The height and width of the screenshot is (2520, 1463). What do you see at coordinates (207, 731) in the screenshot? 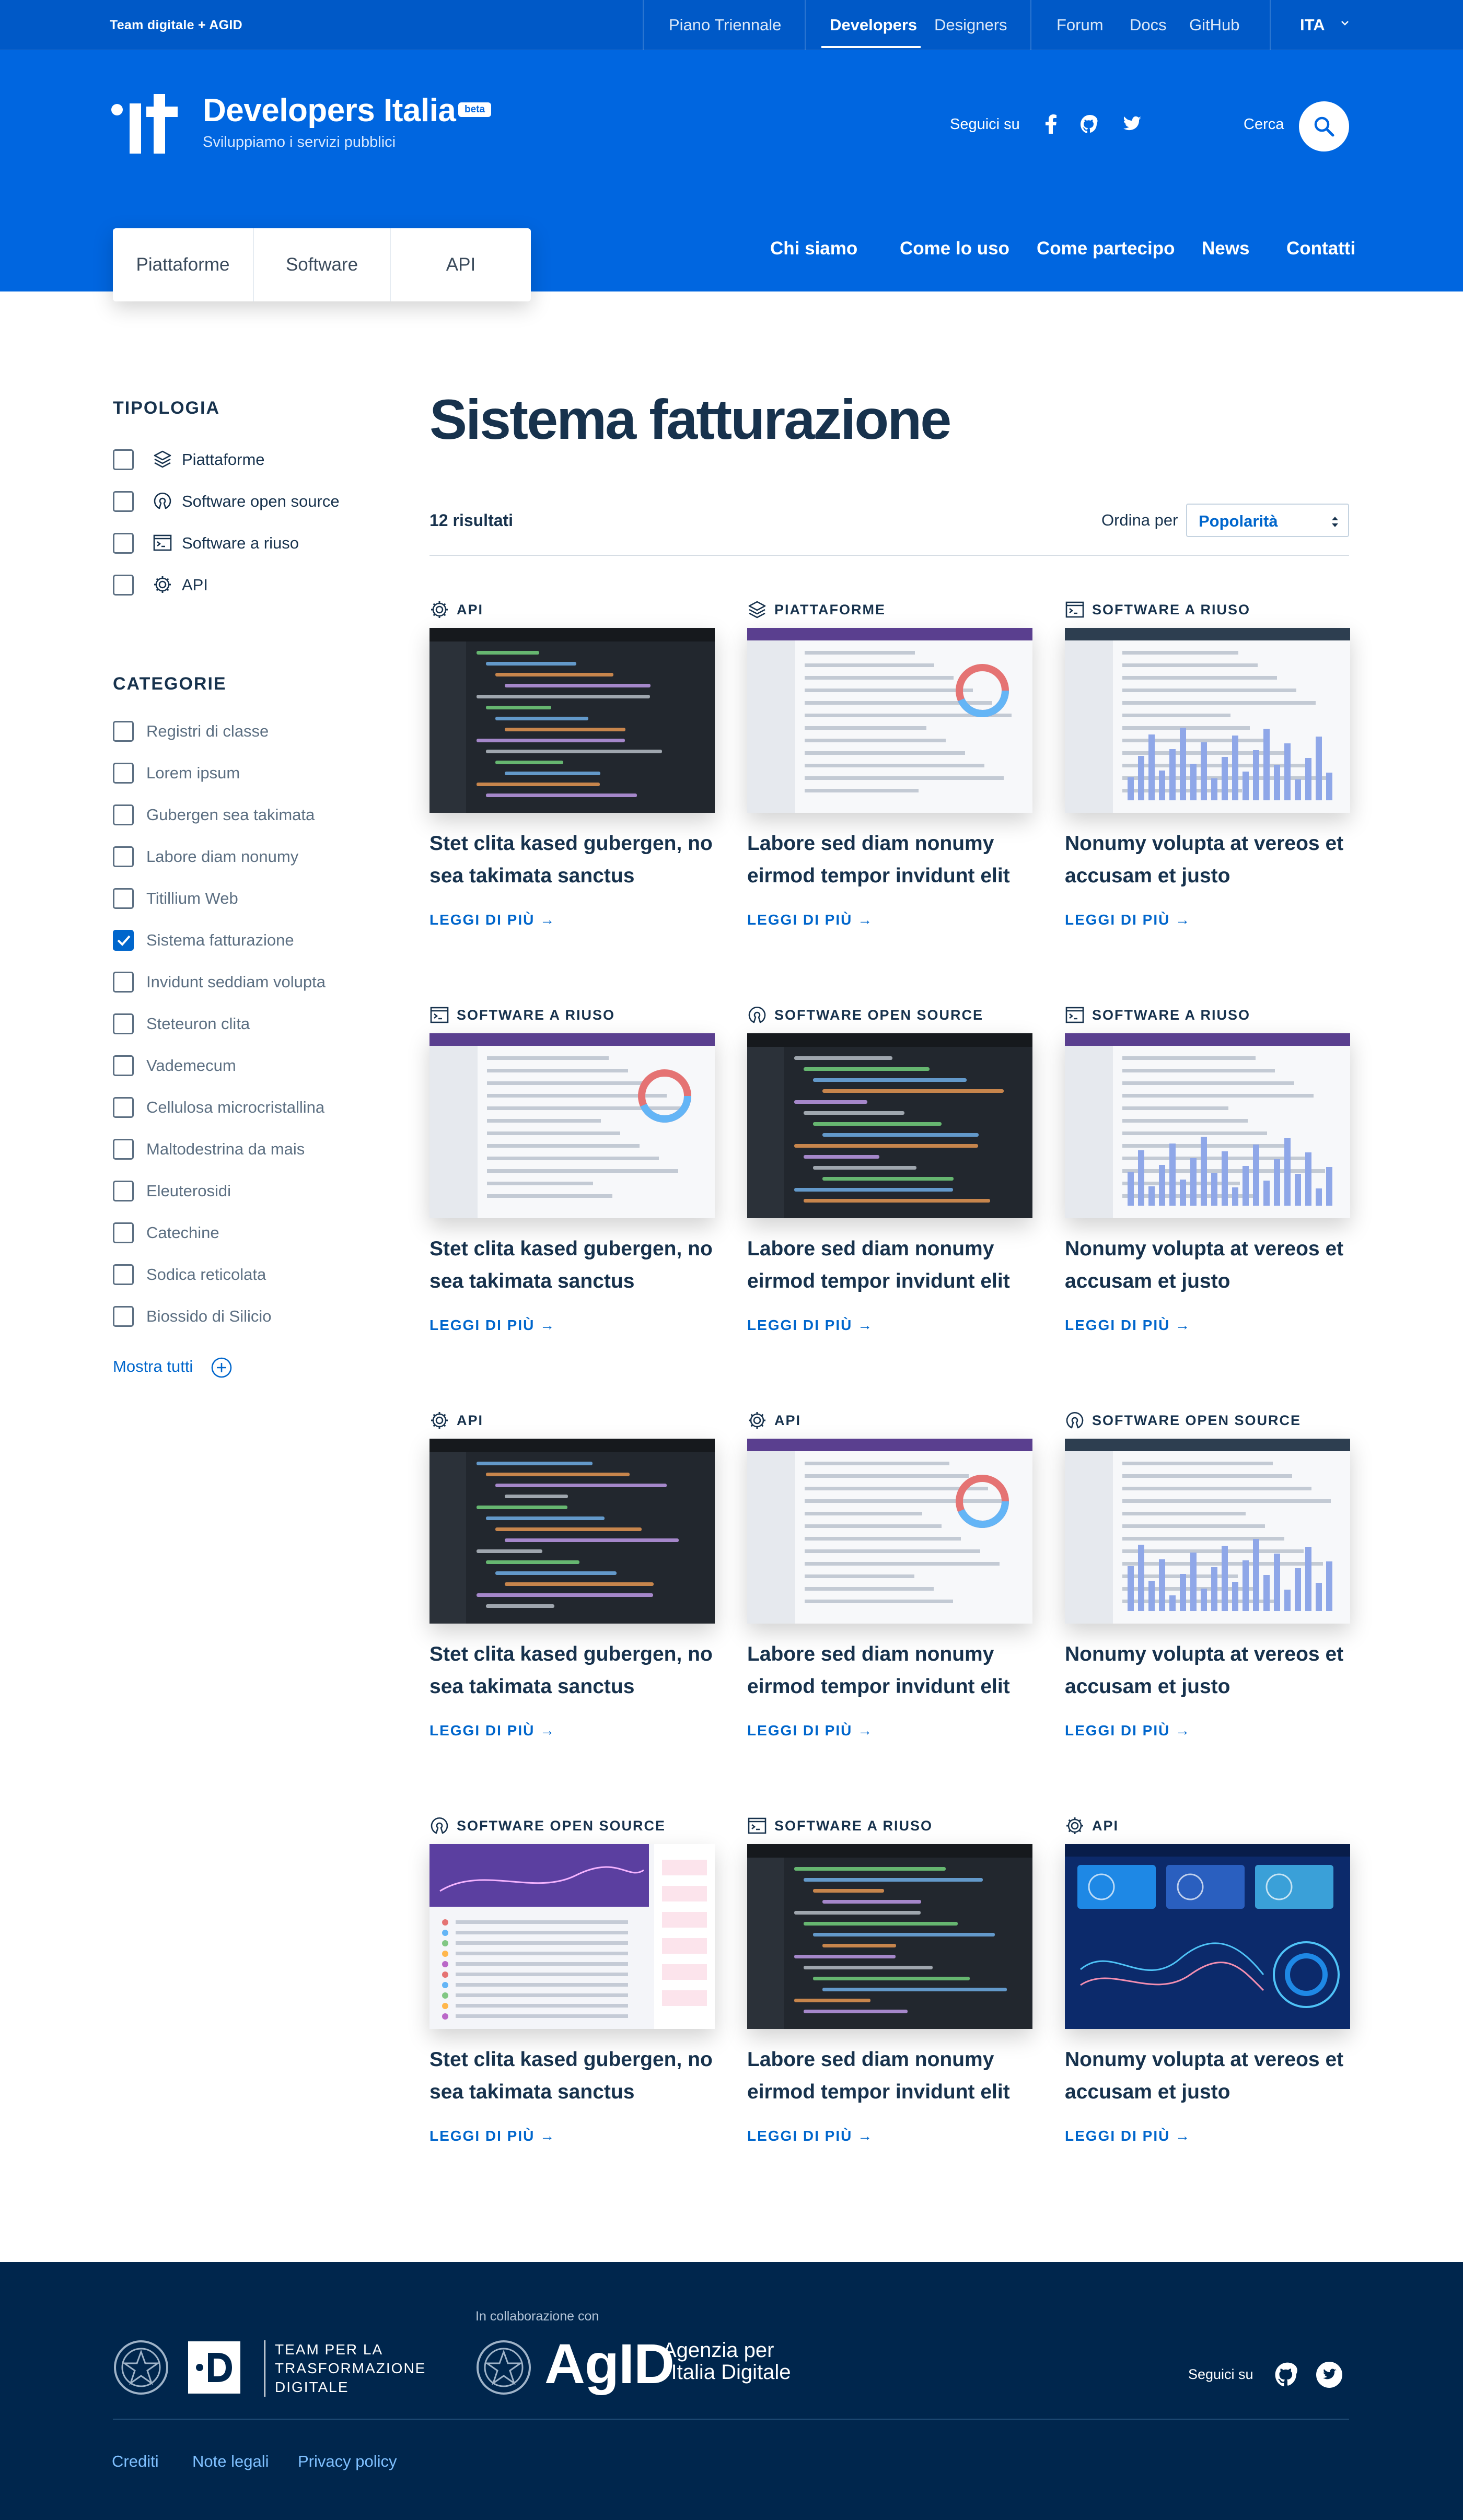
I see `category-label: Registri di classe` at bounding box center [207, 731].